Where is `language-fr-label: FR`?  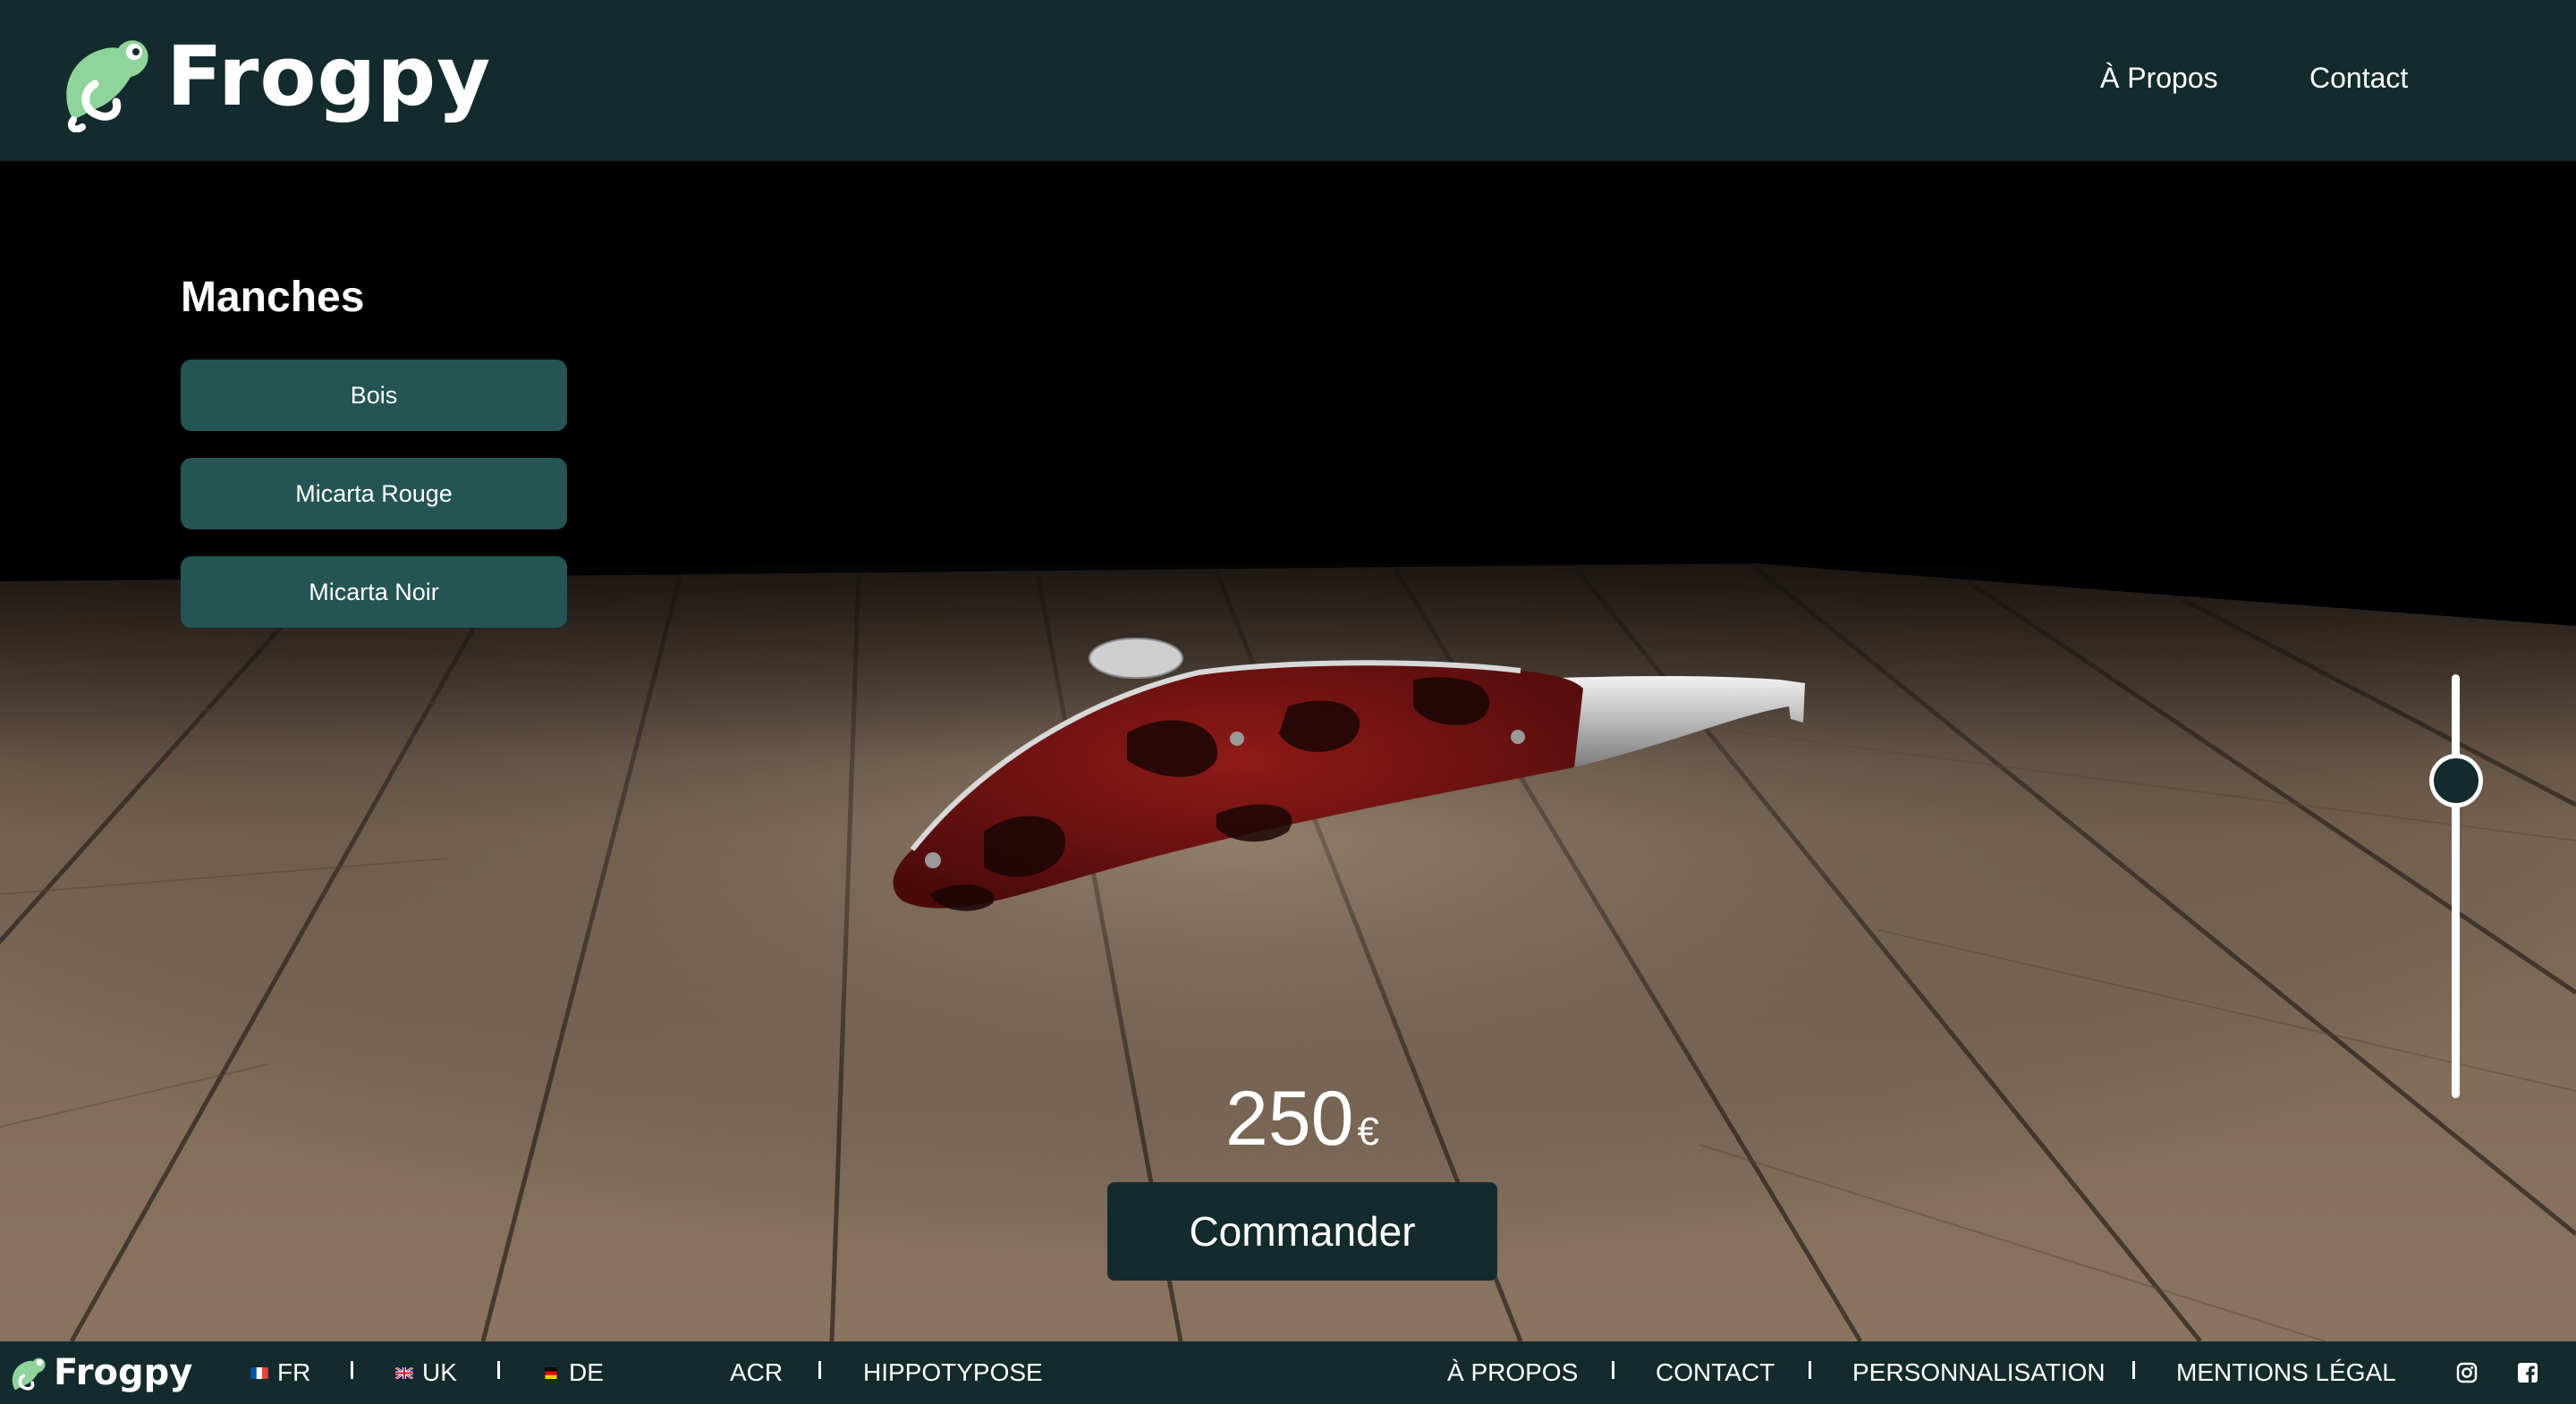 language-fr-label: FR is located at coordinates (294, 1372).